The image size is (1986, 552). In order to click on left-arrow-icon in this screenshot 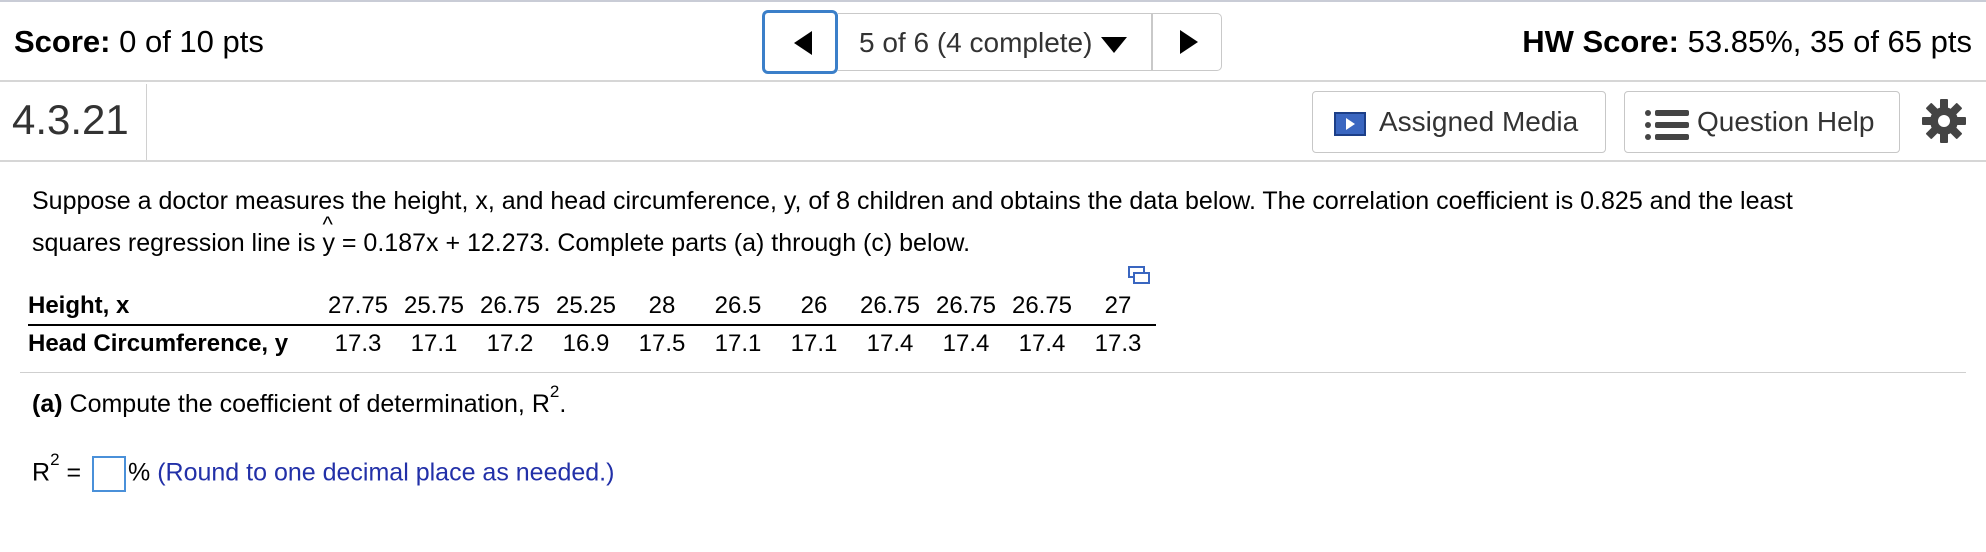, I will do `click(803, 43)`.